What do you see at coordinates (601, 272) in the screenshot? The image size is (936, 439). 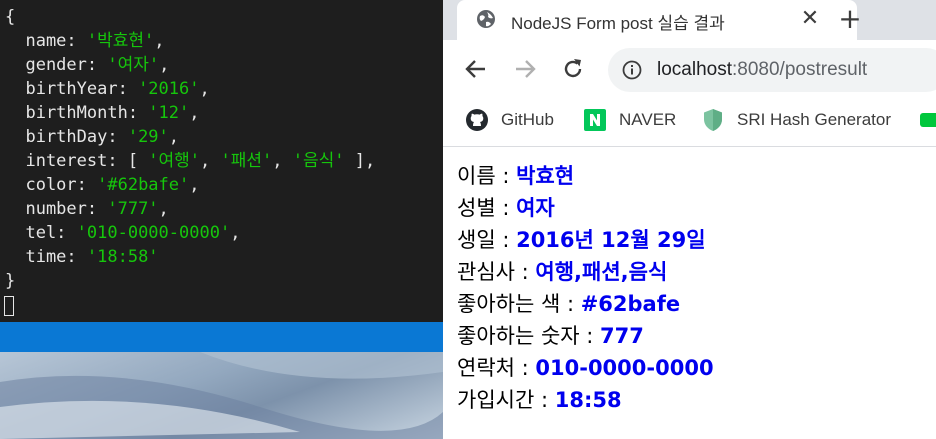 I see `result-value: 여행,패션,음식` at bounding box center [601, 272].